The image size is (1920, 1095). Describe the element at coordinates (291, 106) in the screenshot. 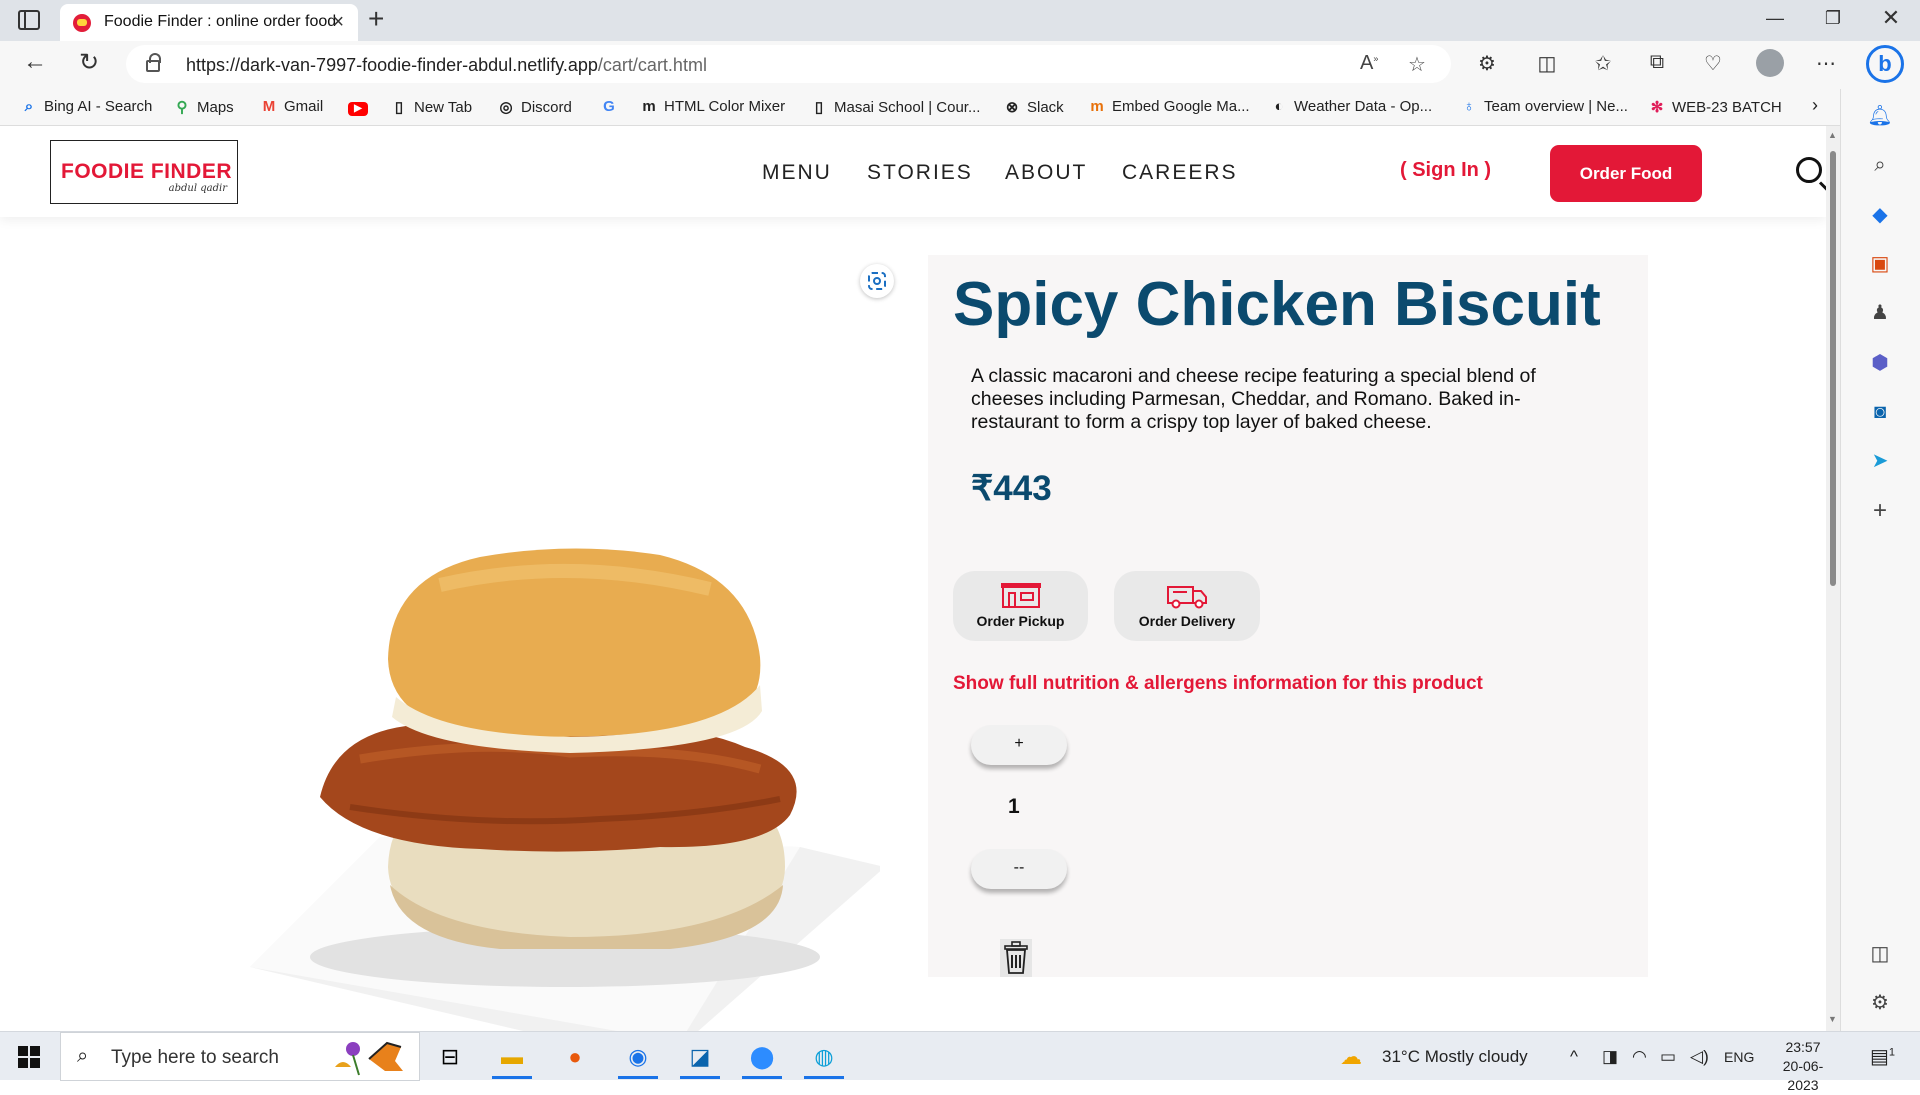

I see `bookmark-gmail: M Gmail` at that location.